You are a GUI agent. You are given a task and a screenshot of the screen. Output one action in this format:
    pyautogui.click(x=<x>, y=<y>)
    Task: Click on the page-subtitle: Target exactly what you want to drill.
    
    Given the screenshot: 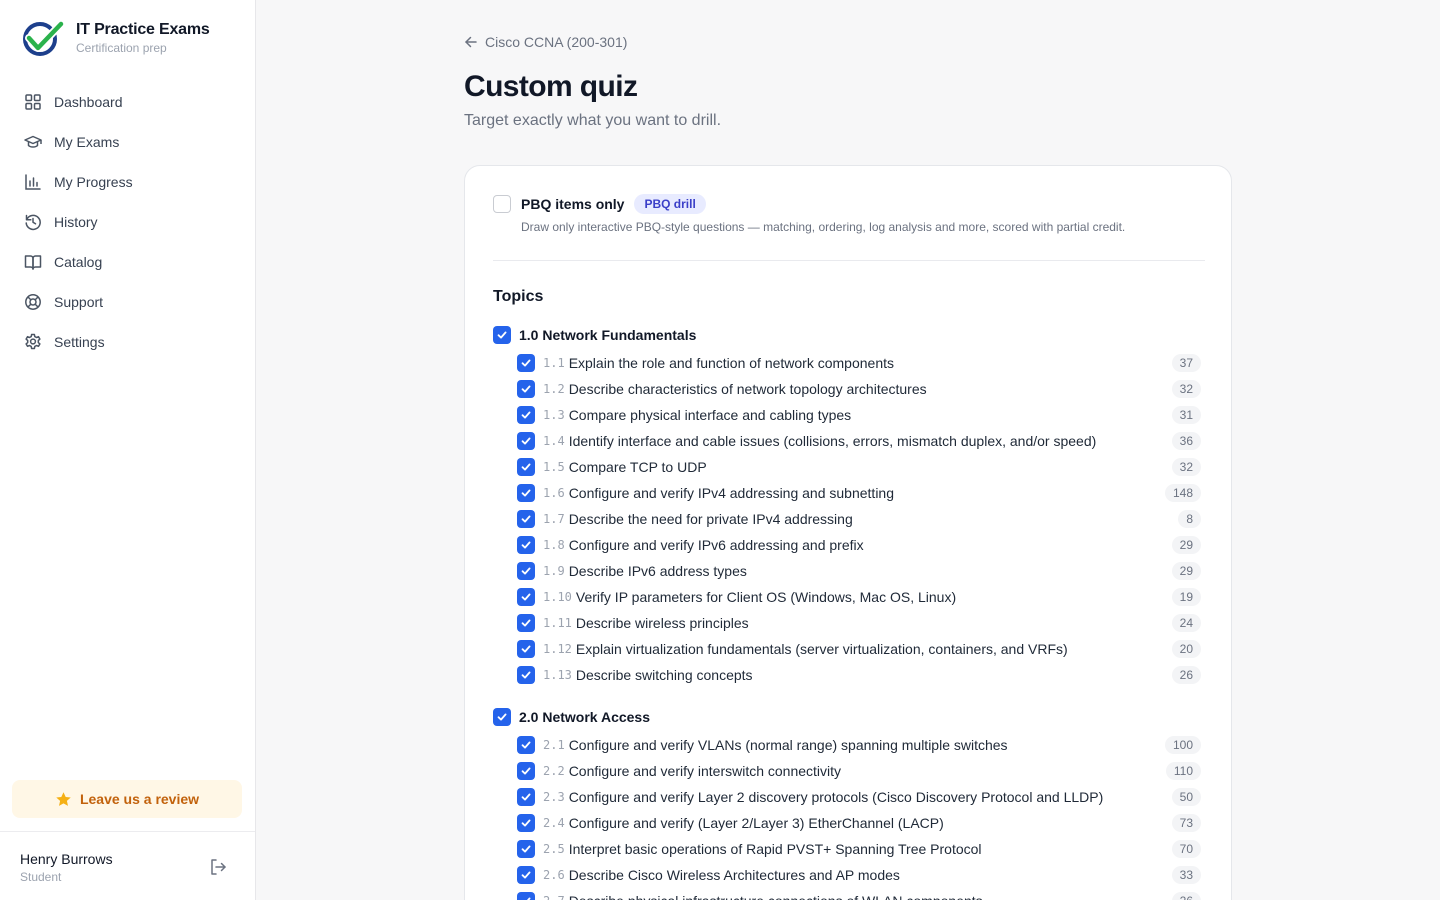 What is the action you would take?
    pyautogui.click(x=593, y=120)
    